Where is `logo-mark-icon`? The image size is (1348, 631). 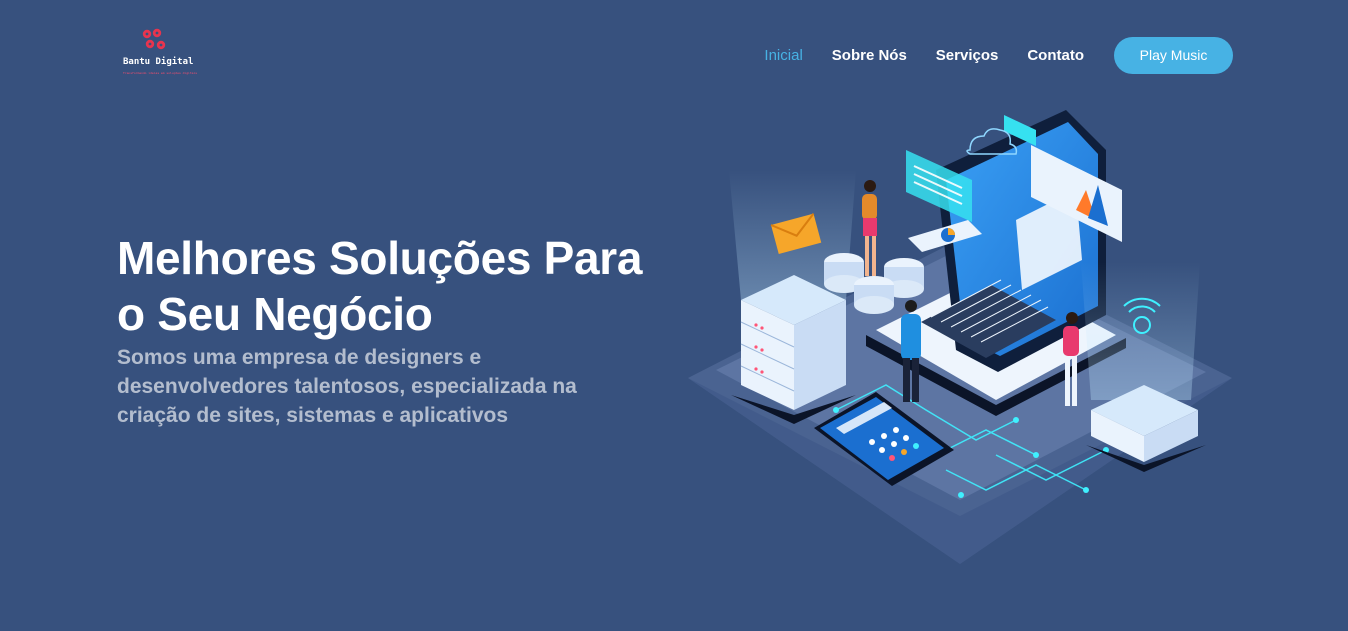
logo-mark-icon is located at coordinates (154, 39).